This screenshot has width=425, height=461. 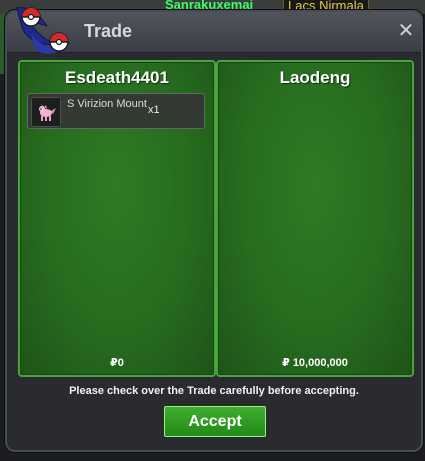 What do you see at coordinates (215, 421) in the screenshot?
I see `accept-button: Accept` at bounding box center [215, 421].